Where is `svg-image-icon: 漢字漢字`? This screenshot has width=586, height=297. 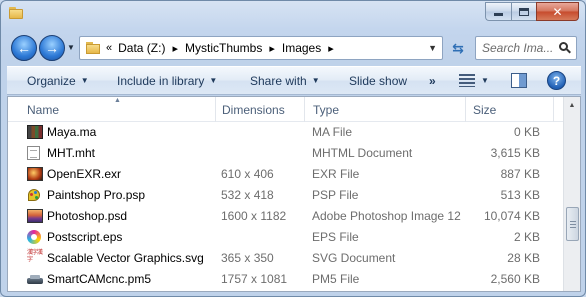 svg-image-icon: 漢字漢字 is located at coordinates (35, 256).